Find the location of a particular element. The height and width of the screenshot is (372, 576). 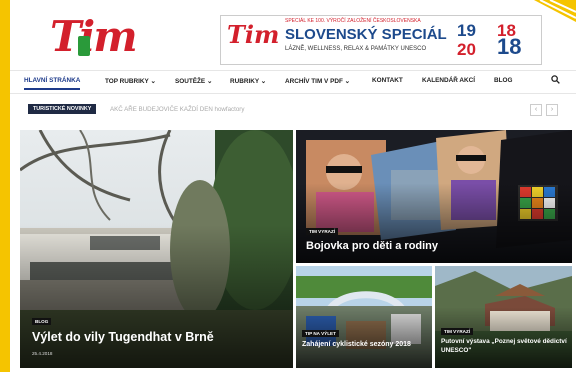

tile-gradient is located at coordinates (364, 337).